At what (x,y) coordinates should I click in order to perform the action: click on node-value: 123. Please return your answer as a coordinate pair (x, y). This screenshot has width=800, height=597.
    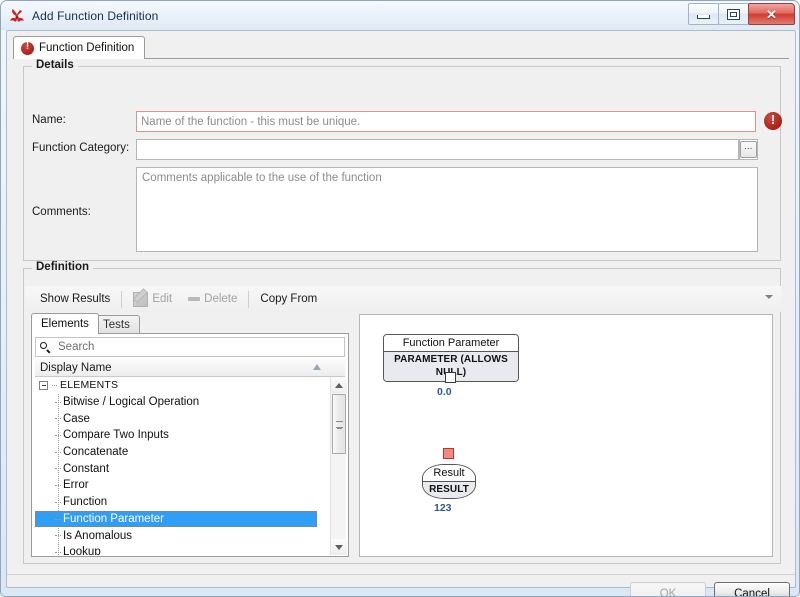
    Looking at the image, I should click on (443, 508).